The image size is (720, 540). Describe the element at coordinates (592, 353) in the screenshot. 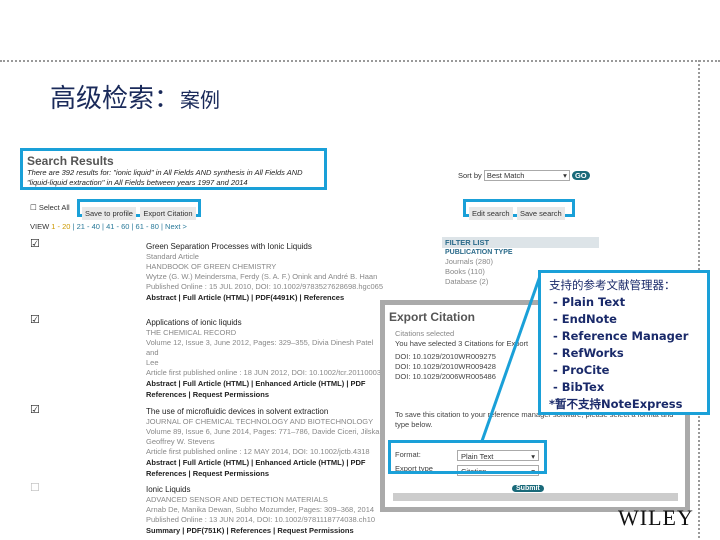

I see `callout-item-label: RefWorks` at that location.